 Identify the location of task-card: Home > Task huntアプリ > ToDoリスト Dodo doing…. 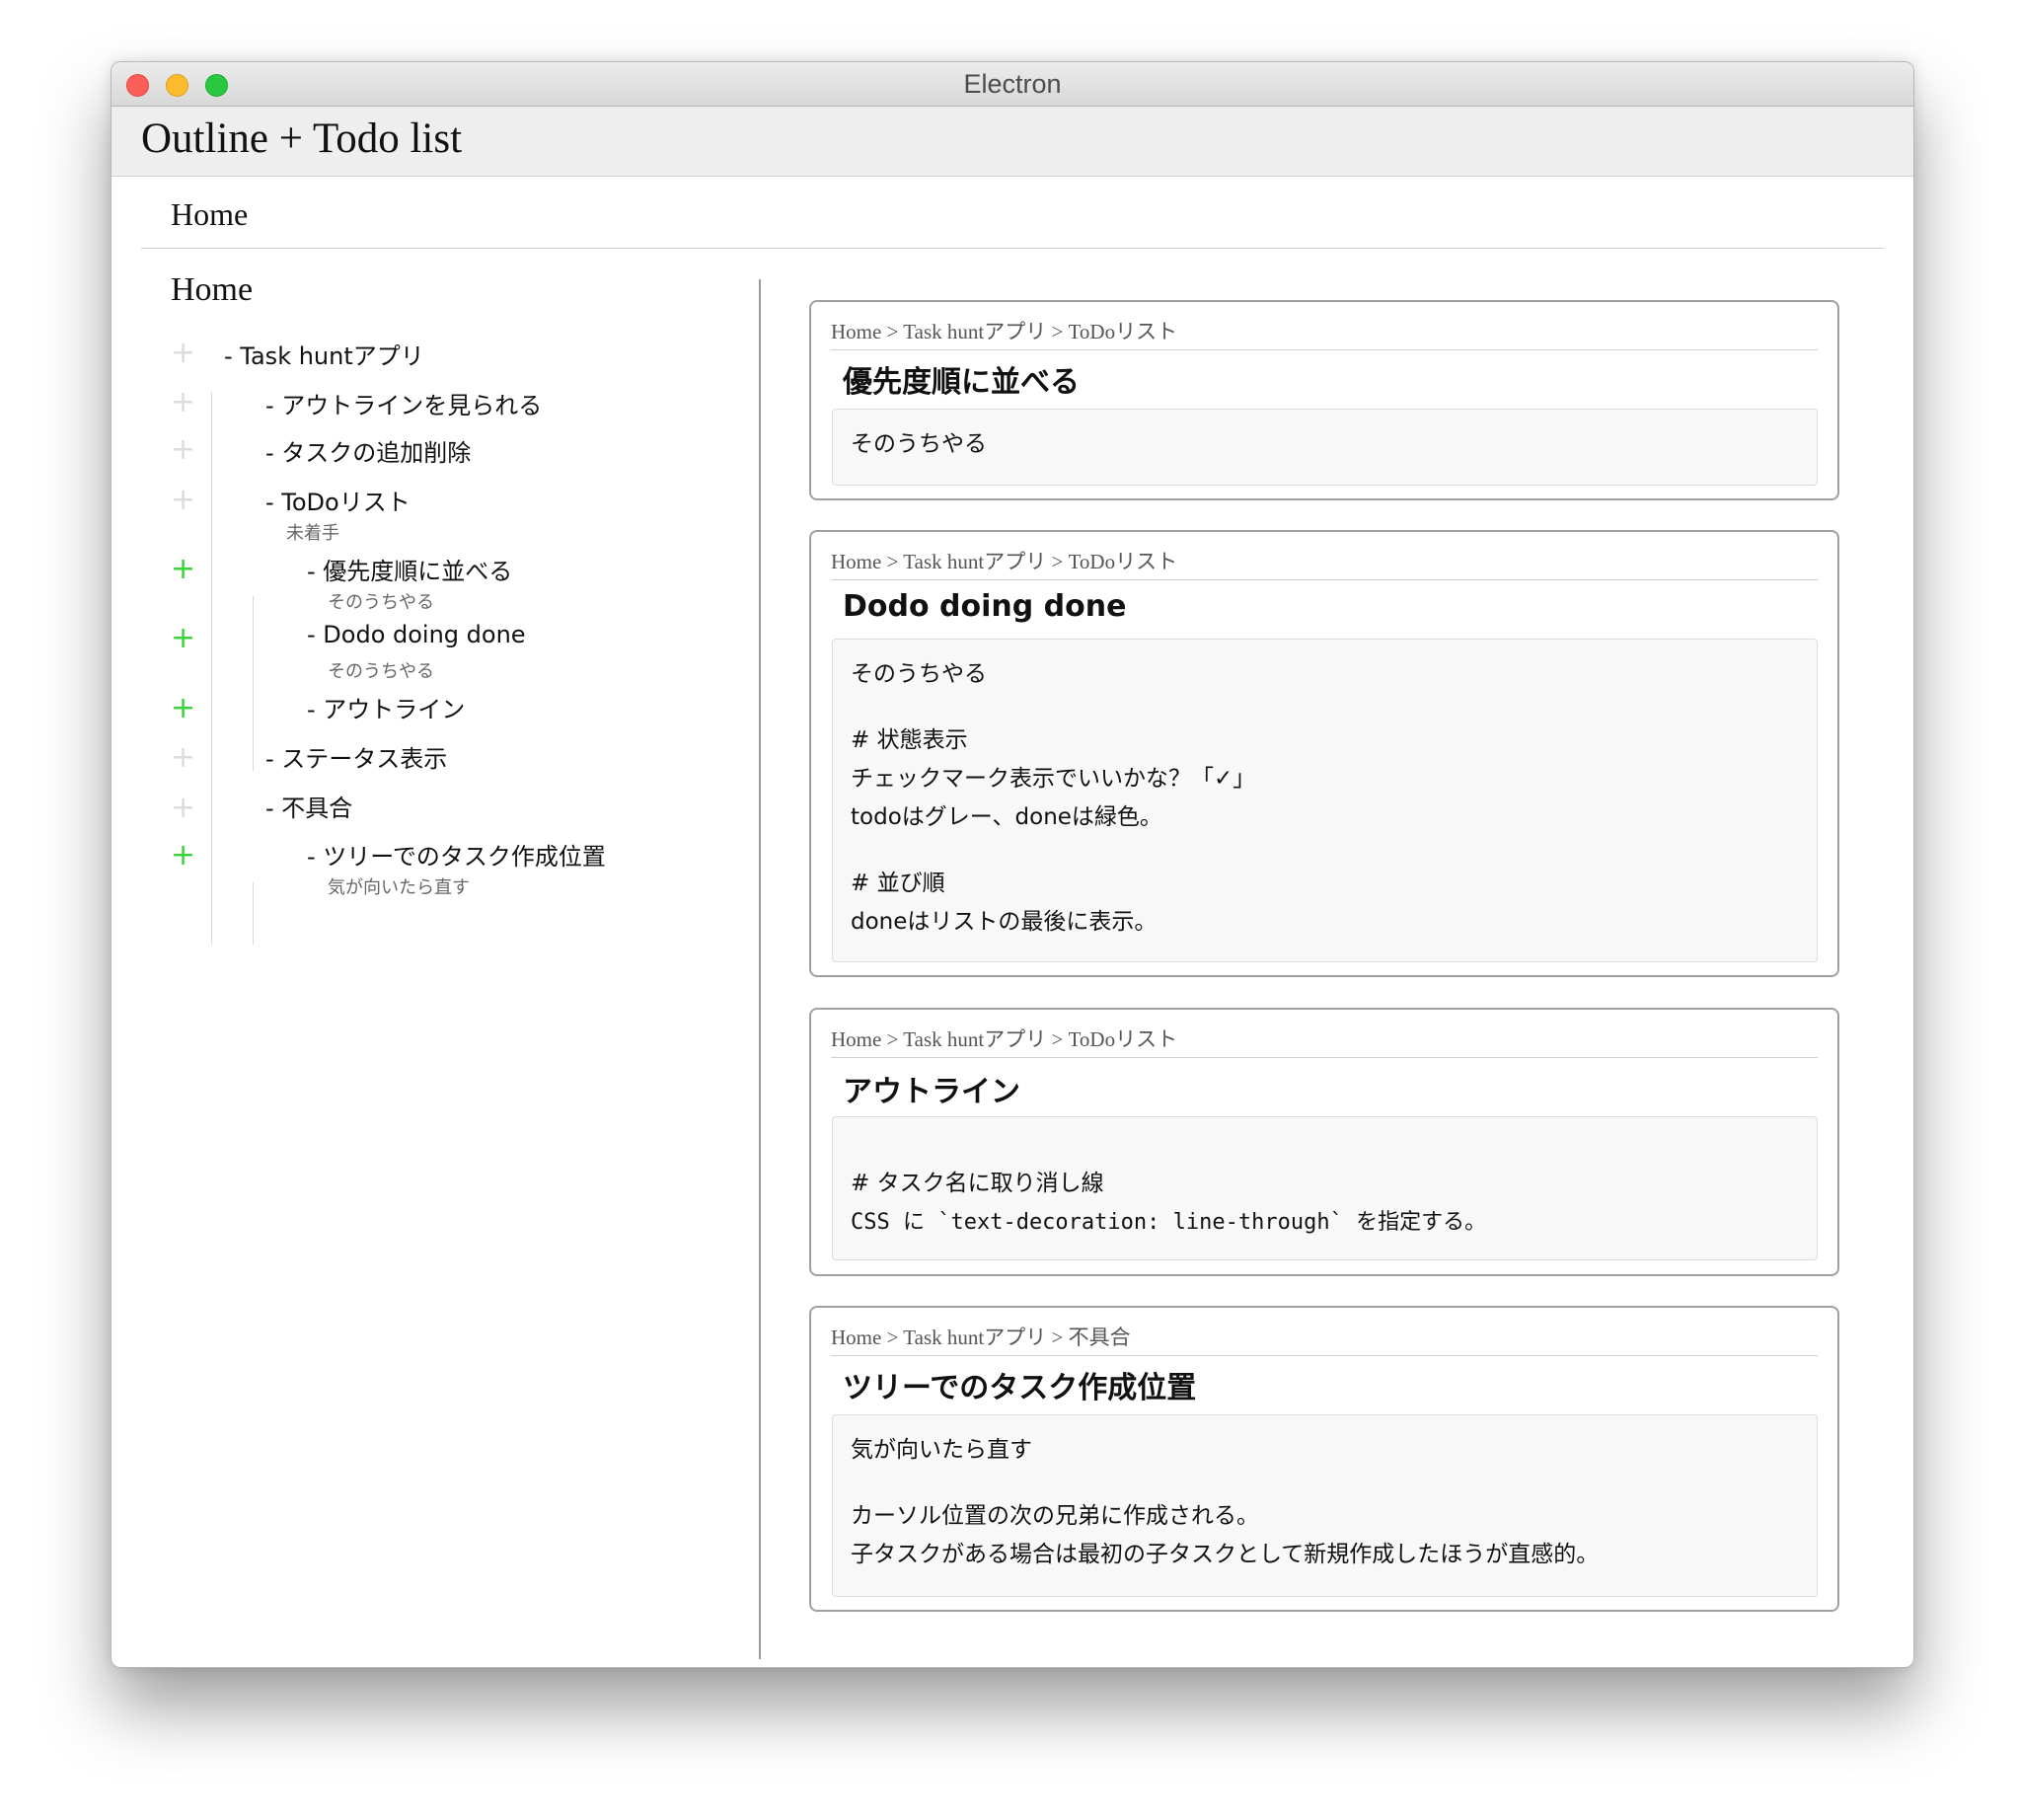
(1324, 753).